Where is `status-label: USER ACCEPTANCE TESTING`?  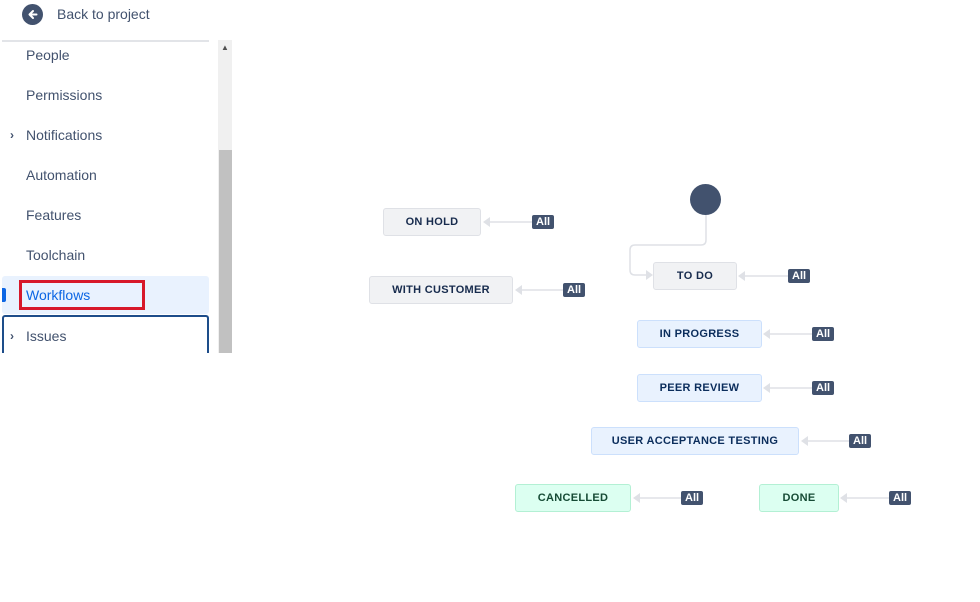 status-label: USER ACCEPTANCE TESTING is located at coordinates (695, 441).